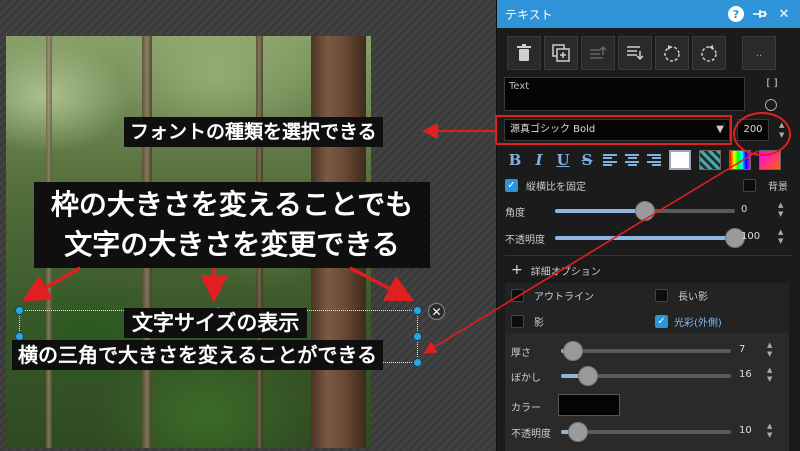 The image size is (800, 451). I want to click on rotate-left-button, so click(672, 53).